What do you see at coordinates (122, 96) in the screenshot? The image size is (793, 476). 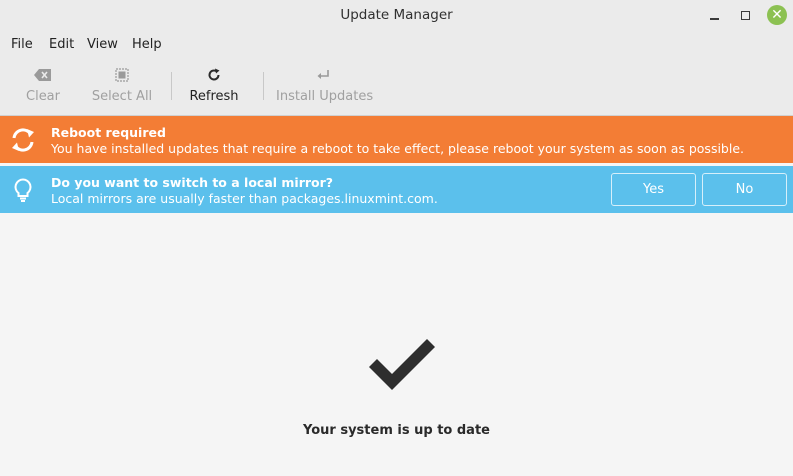 I see `select-all-label: Select All` at bounding box center [122, 96].